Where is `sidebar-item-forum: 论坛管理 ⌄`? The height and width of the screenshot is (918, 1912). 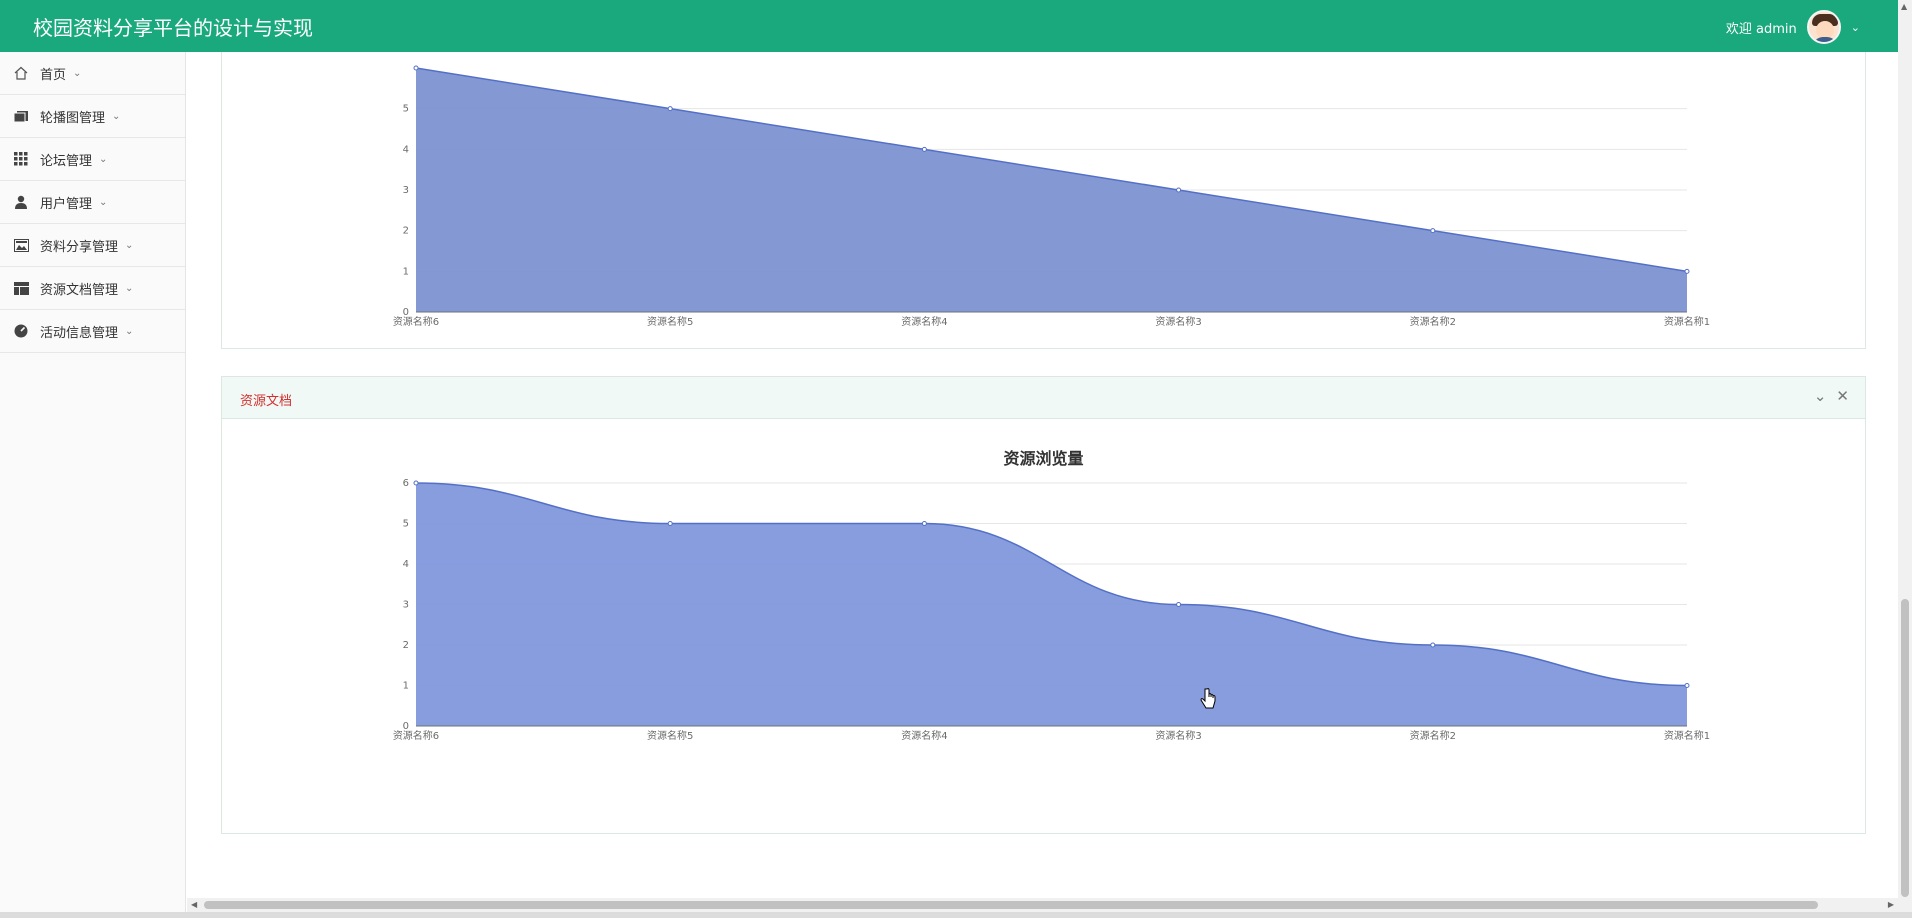
sidebar-item-forum: 论坛管理 ⌄ is located at coordinates (92, 159).